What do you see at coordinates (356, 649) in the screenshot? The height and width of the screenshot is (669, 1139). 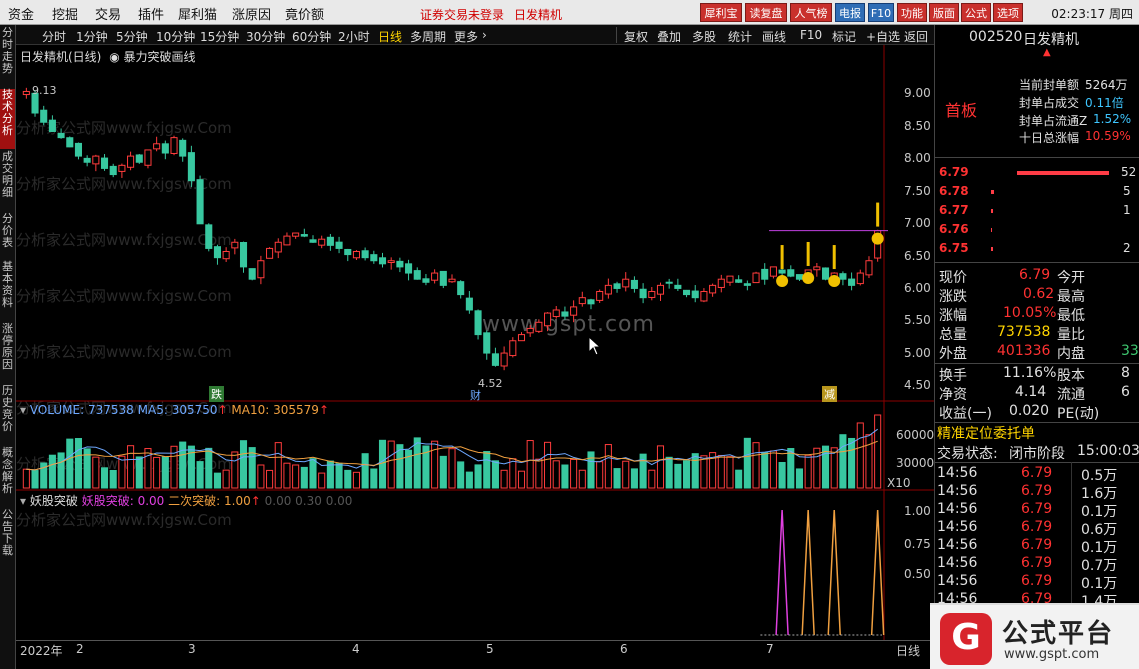 I see `x-label: 4` at bounding box center [356, 649].